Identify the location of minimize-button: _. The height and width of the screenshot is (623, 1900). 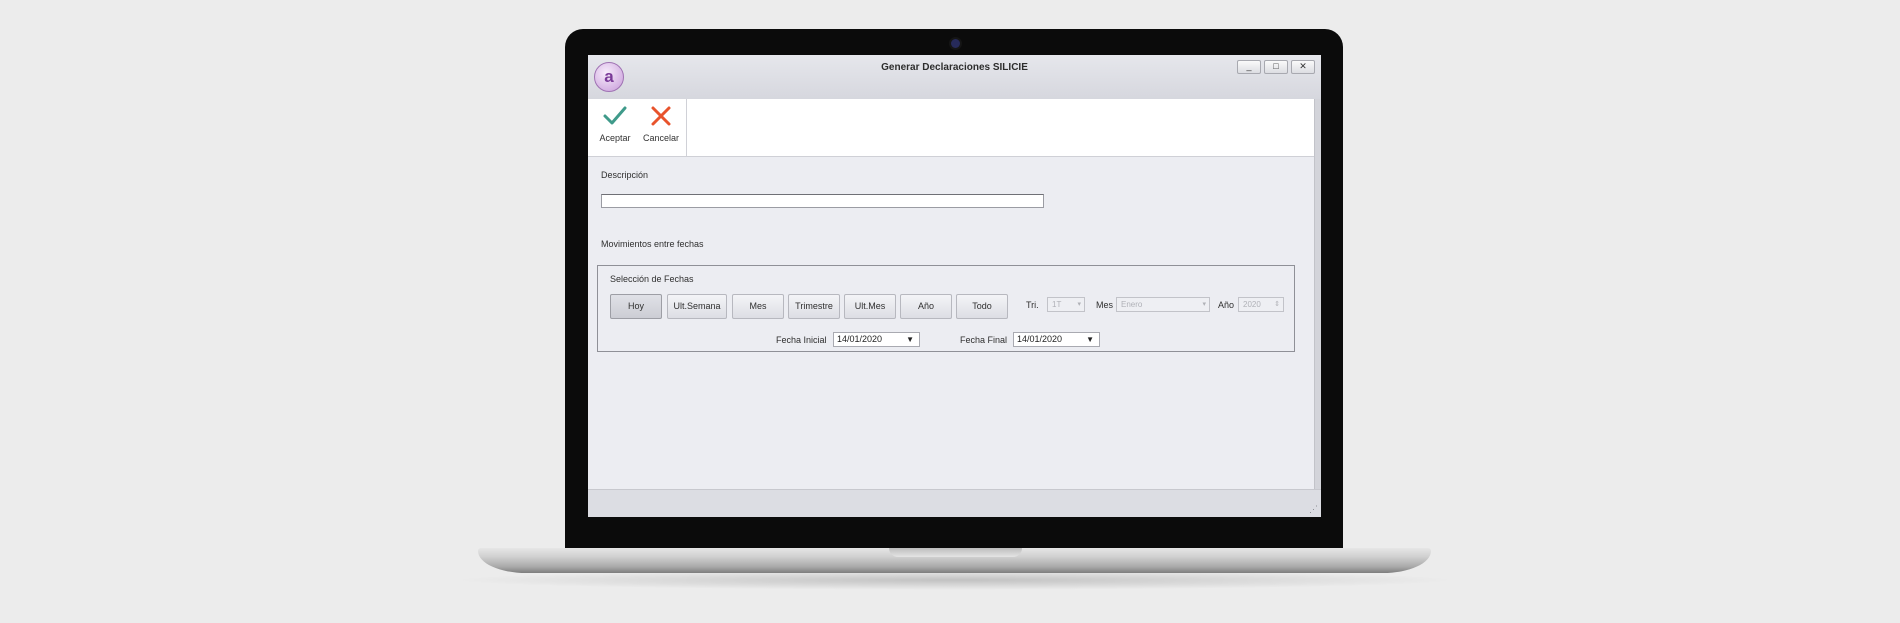
(1249, 67).